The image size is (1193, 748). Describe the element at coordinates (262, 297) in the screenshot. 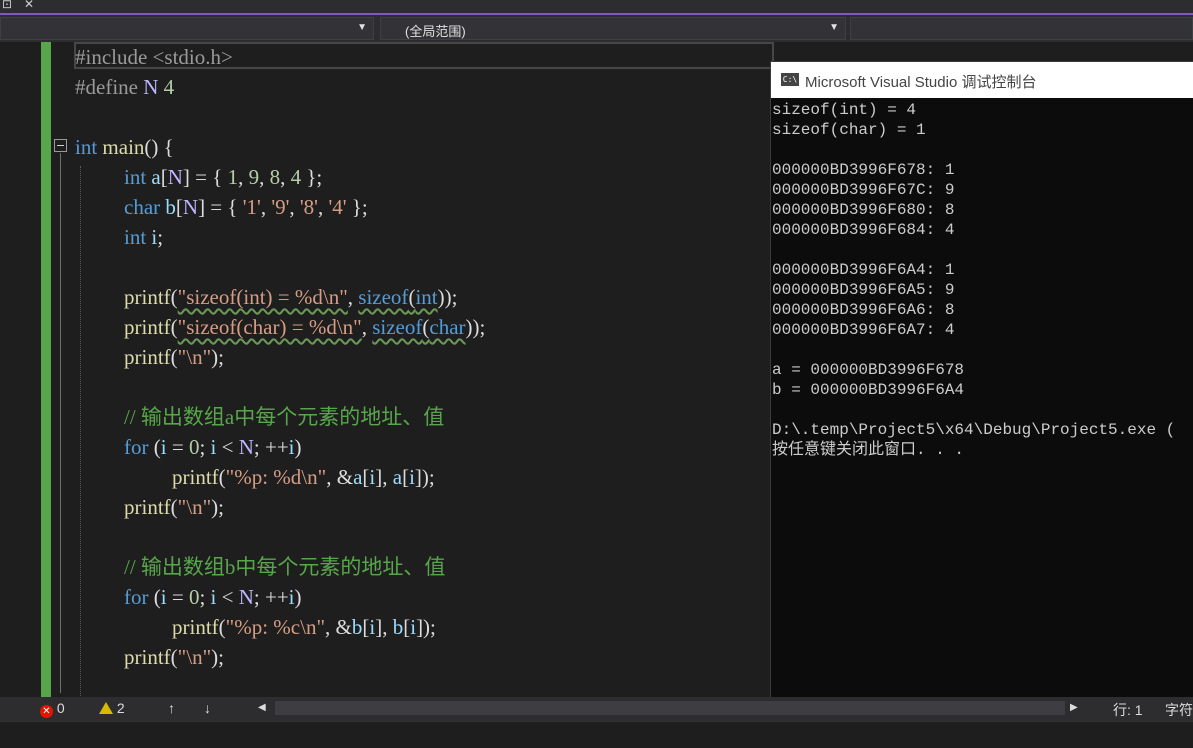

I see `string-literal: "sizeof(int) = %d\n"` at that location.